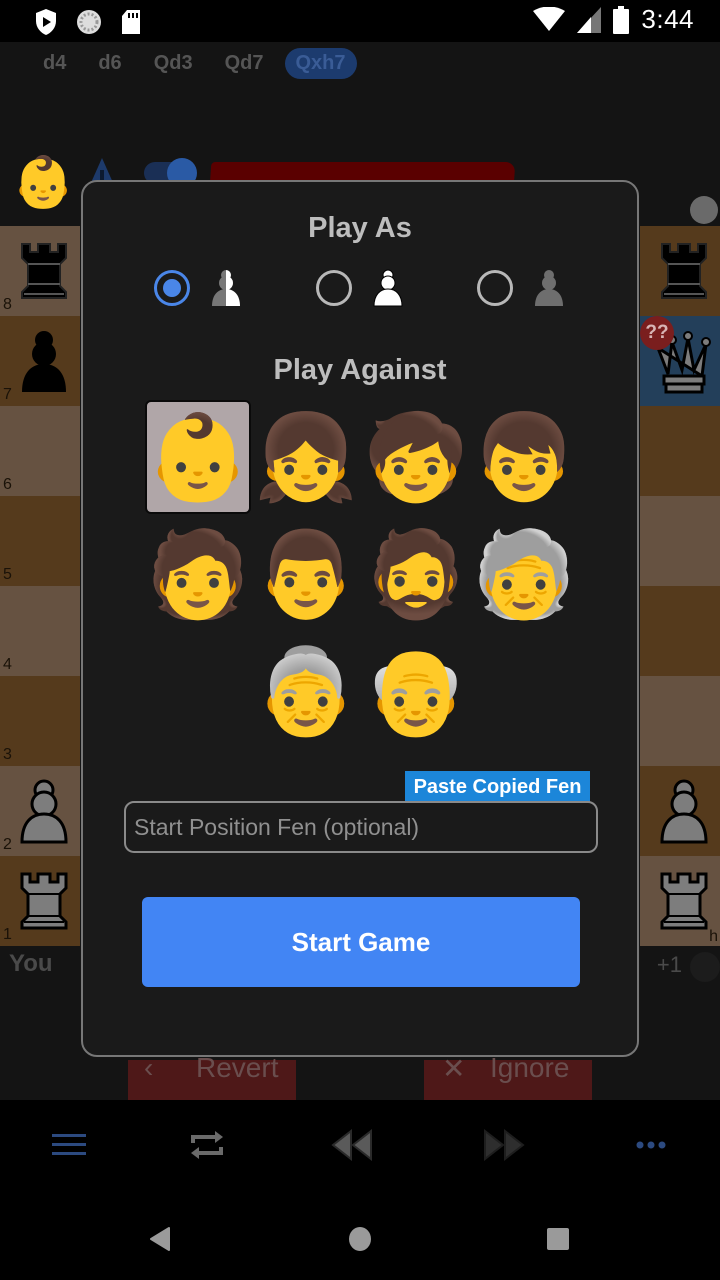 This screenshot has height=1280, width=720. Describe the element at coordinates (7, 934) in the screenshot. I see `rank-label: 1` at that location.